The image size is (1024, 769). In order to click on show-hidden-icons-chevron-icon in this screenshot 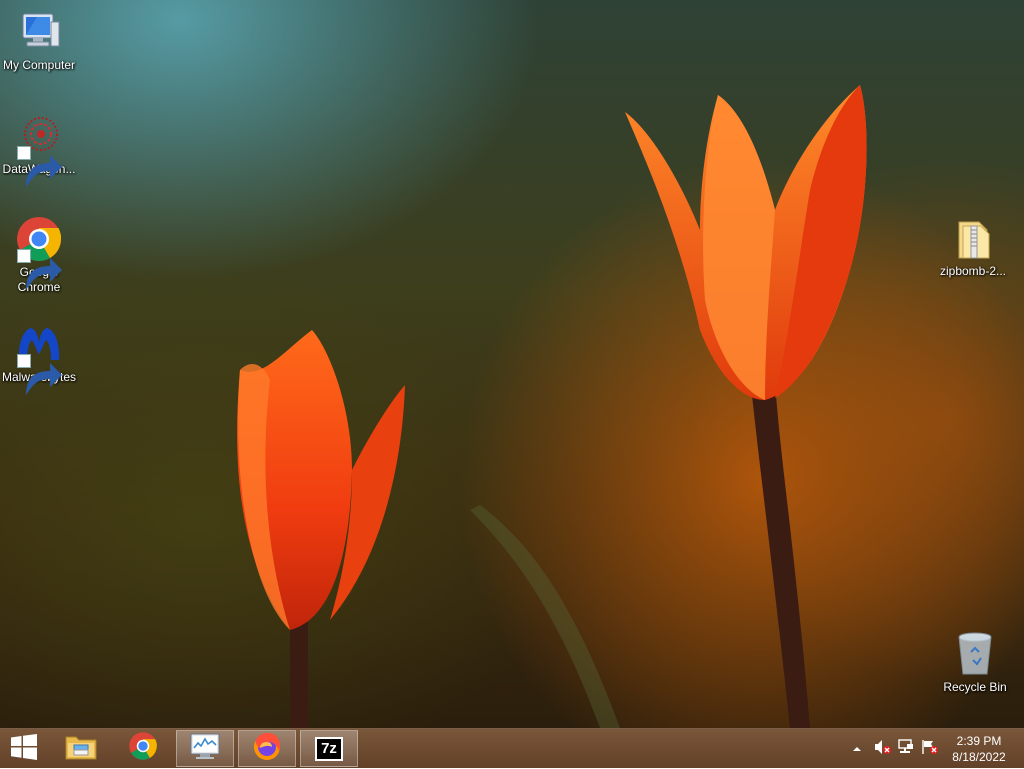, I will do `click(857, 749)`.